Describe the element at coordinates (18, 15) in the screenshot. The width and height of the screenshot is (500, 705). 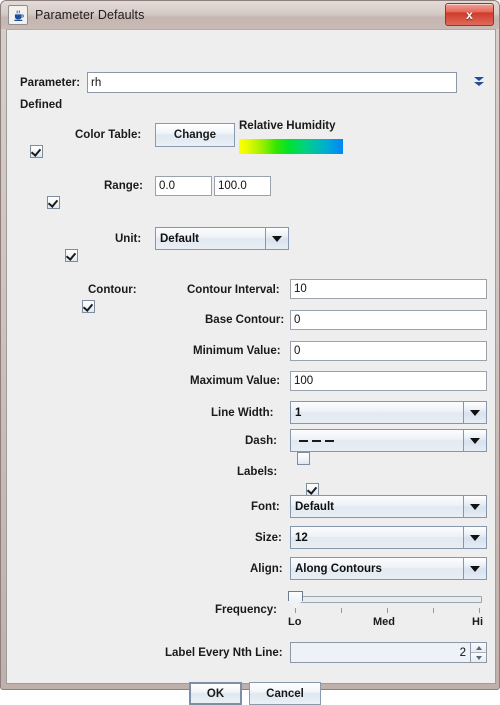
I see `java-coffee-cup-icon` at that location.